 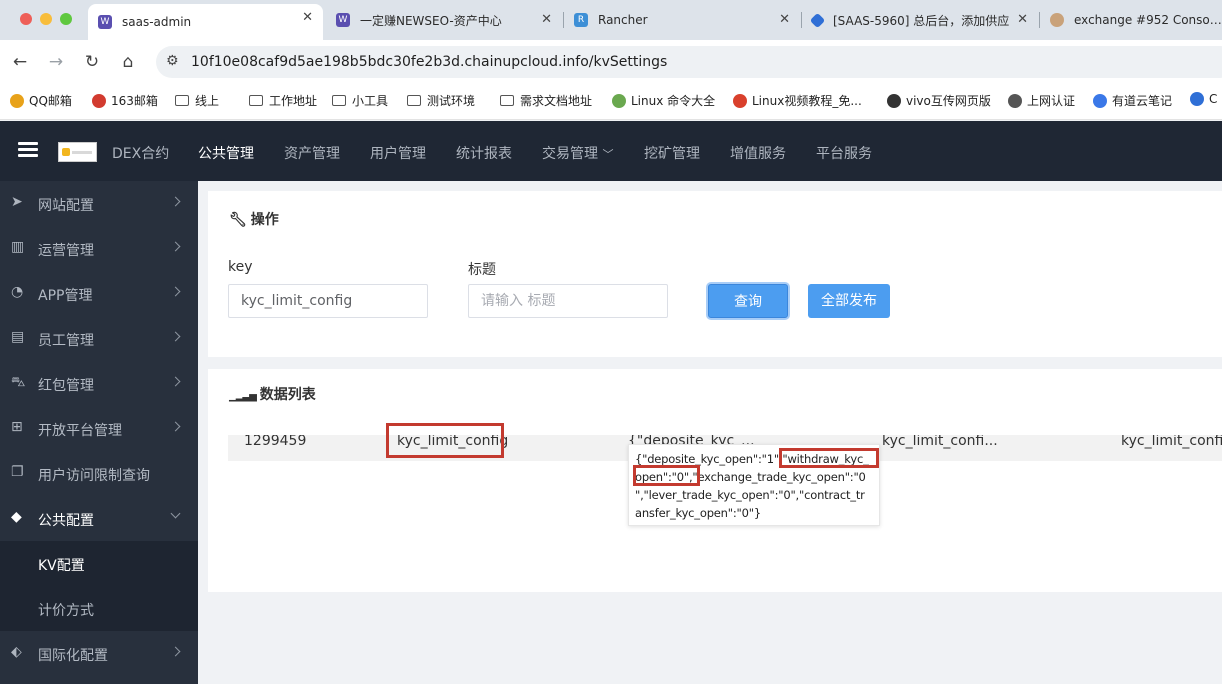 What do you see at coordinates (175, 513) in the screenshot?
I see `chevron-down-icon` at bounding box center [175, 513].